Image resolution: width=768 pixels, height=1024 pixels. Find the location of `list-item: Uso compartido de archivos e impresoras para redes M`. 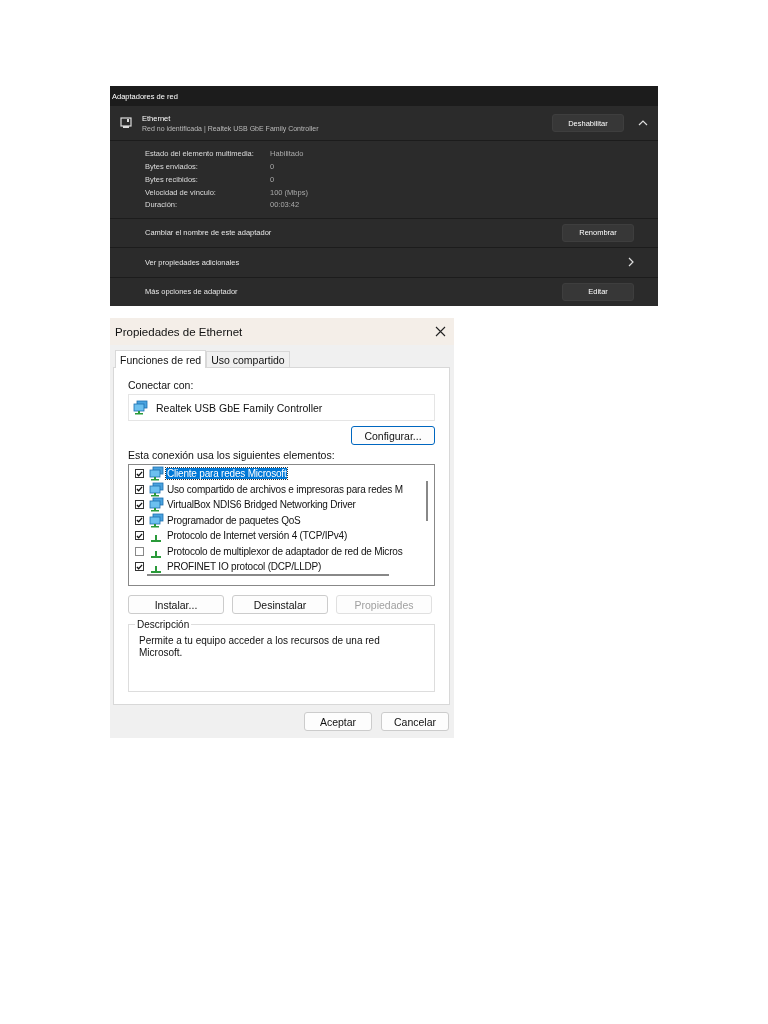

list-item: Uso compartido de archivos e impresoras para redes M is located at coordinates (277, 489).